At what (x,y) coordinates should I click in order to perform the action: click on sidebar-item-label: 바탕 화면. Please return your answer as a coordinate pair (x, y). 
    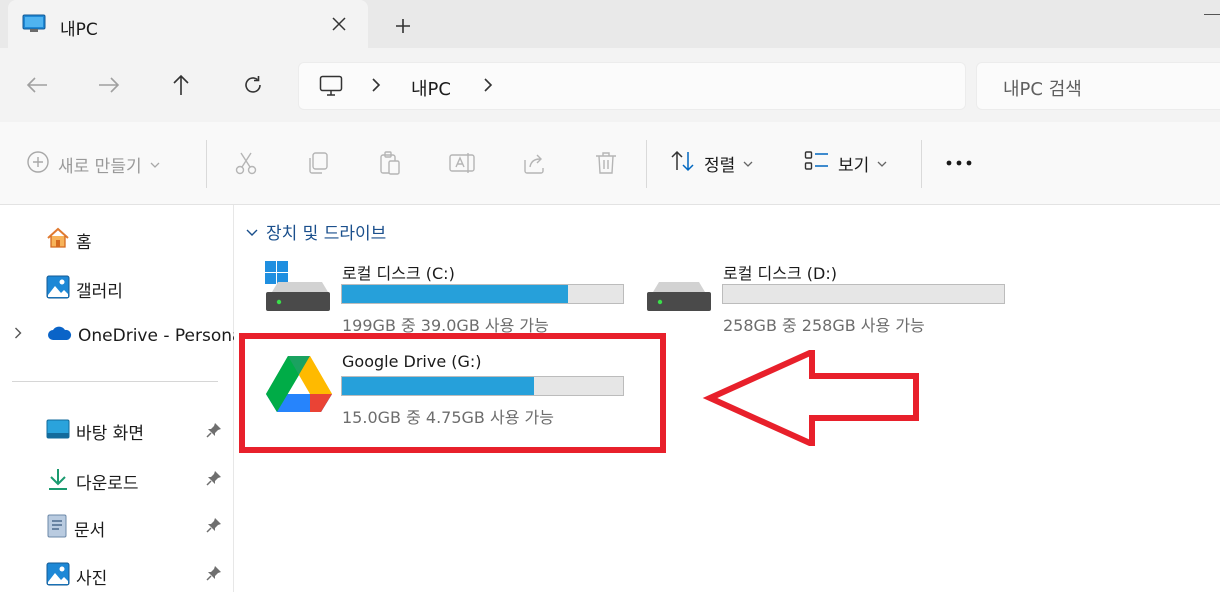
    Looking at the image, I should click on (110, 434).